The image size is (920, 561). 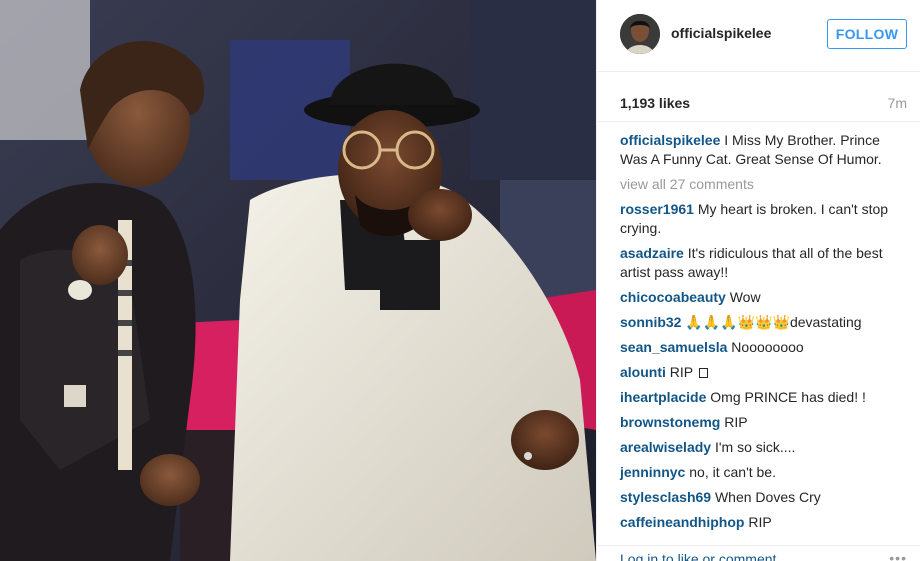 I want to click on post-username: officialspikelee, so click(x=721, y=33).